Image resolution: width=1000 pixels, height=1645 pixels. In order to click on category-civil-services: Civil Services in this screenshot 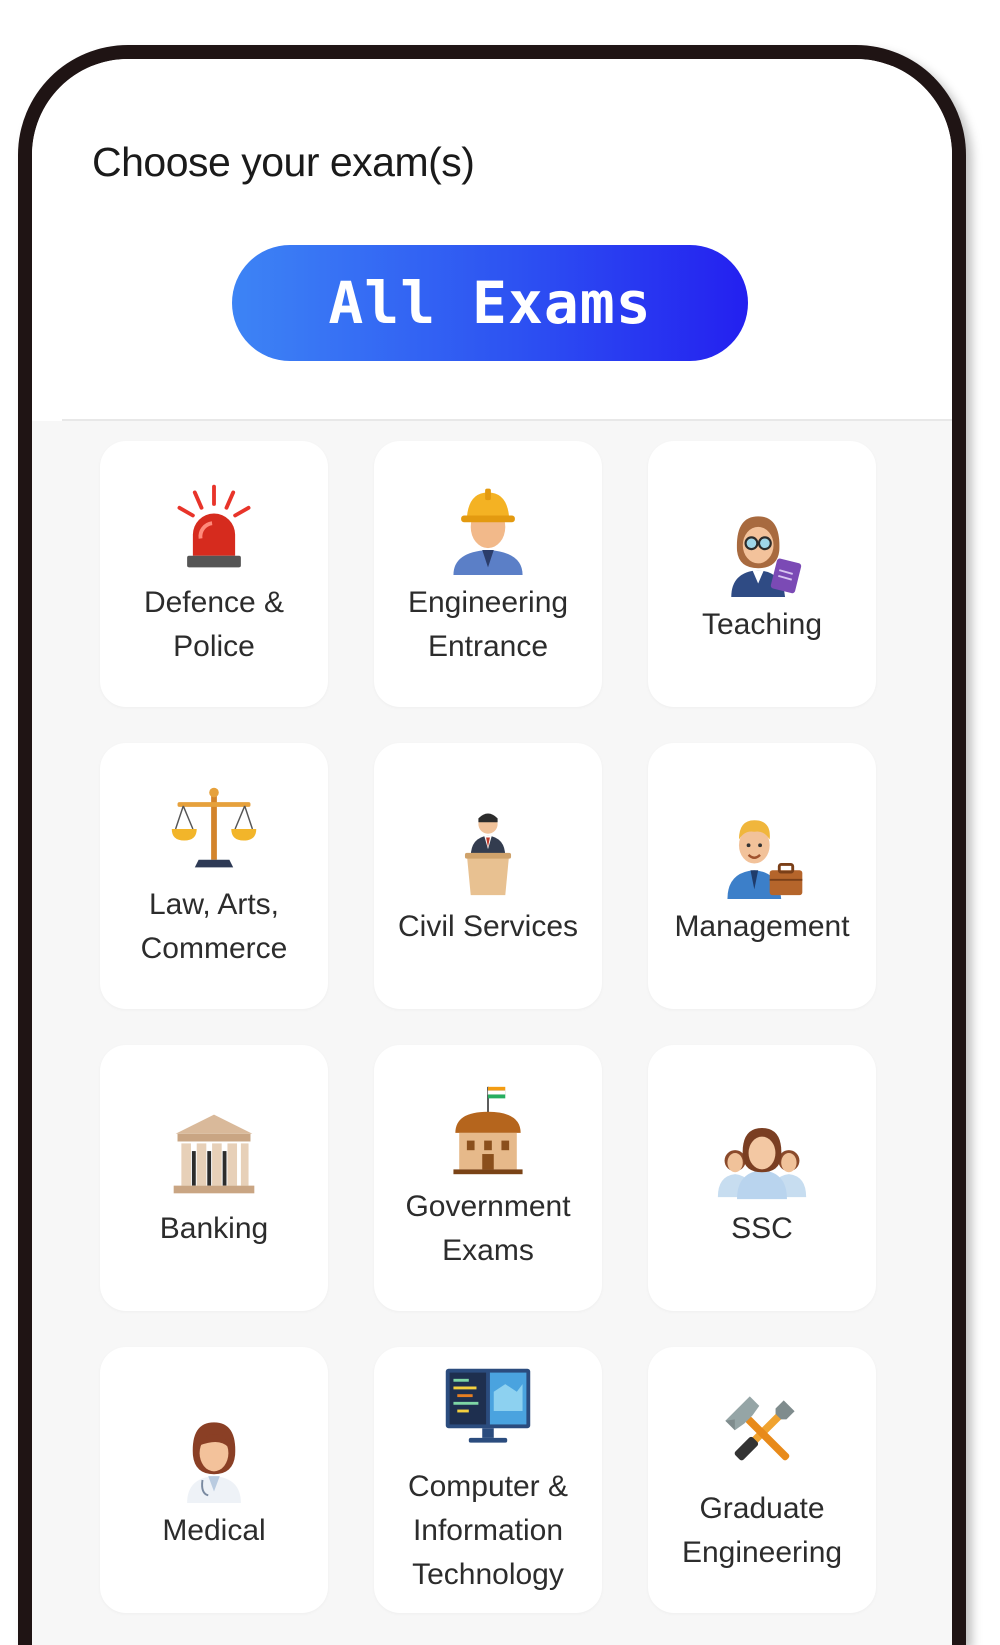, I will do `click(488, 876)`.